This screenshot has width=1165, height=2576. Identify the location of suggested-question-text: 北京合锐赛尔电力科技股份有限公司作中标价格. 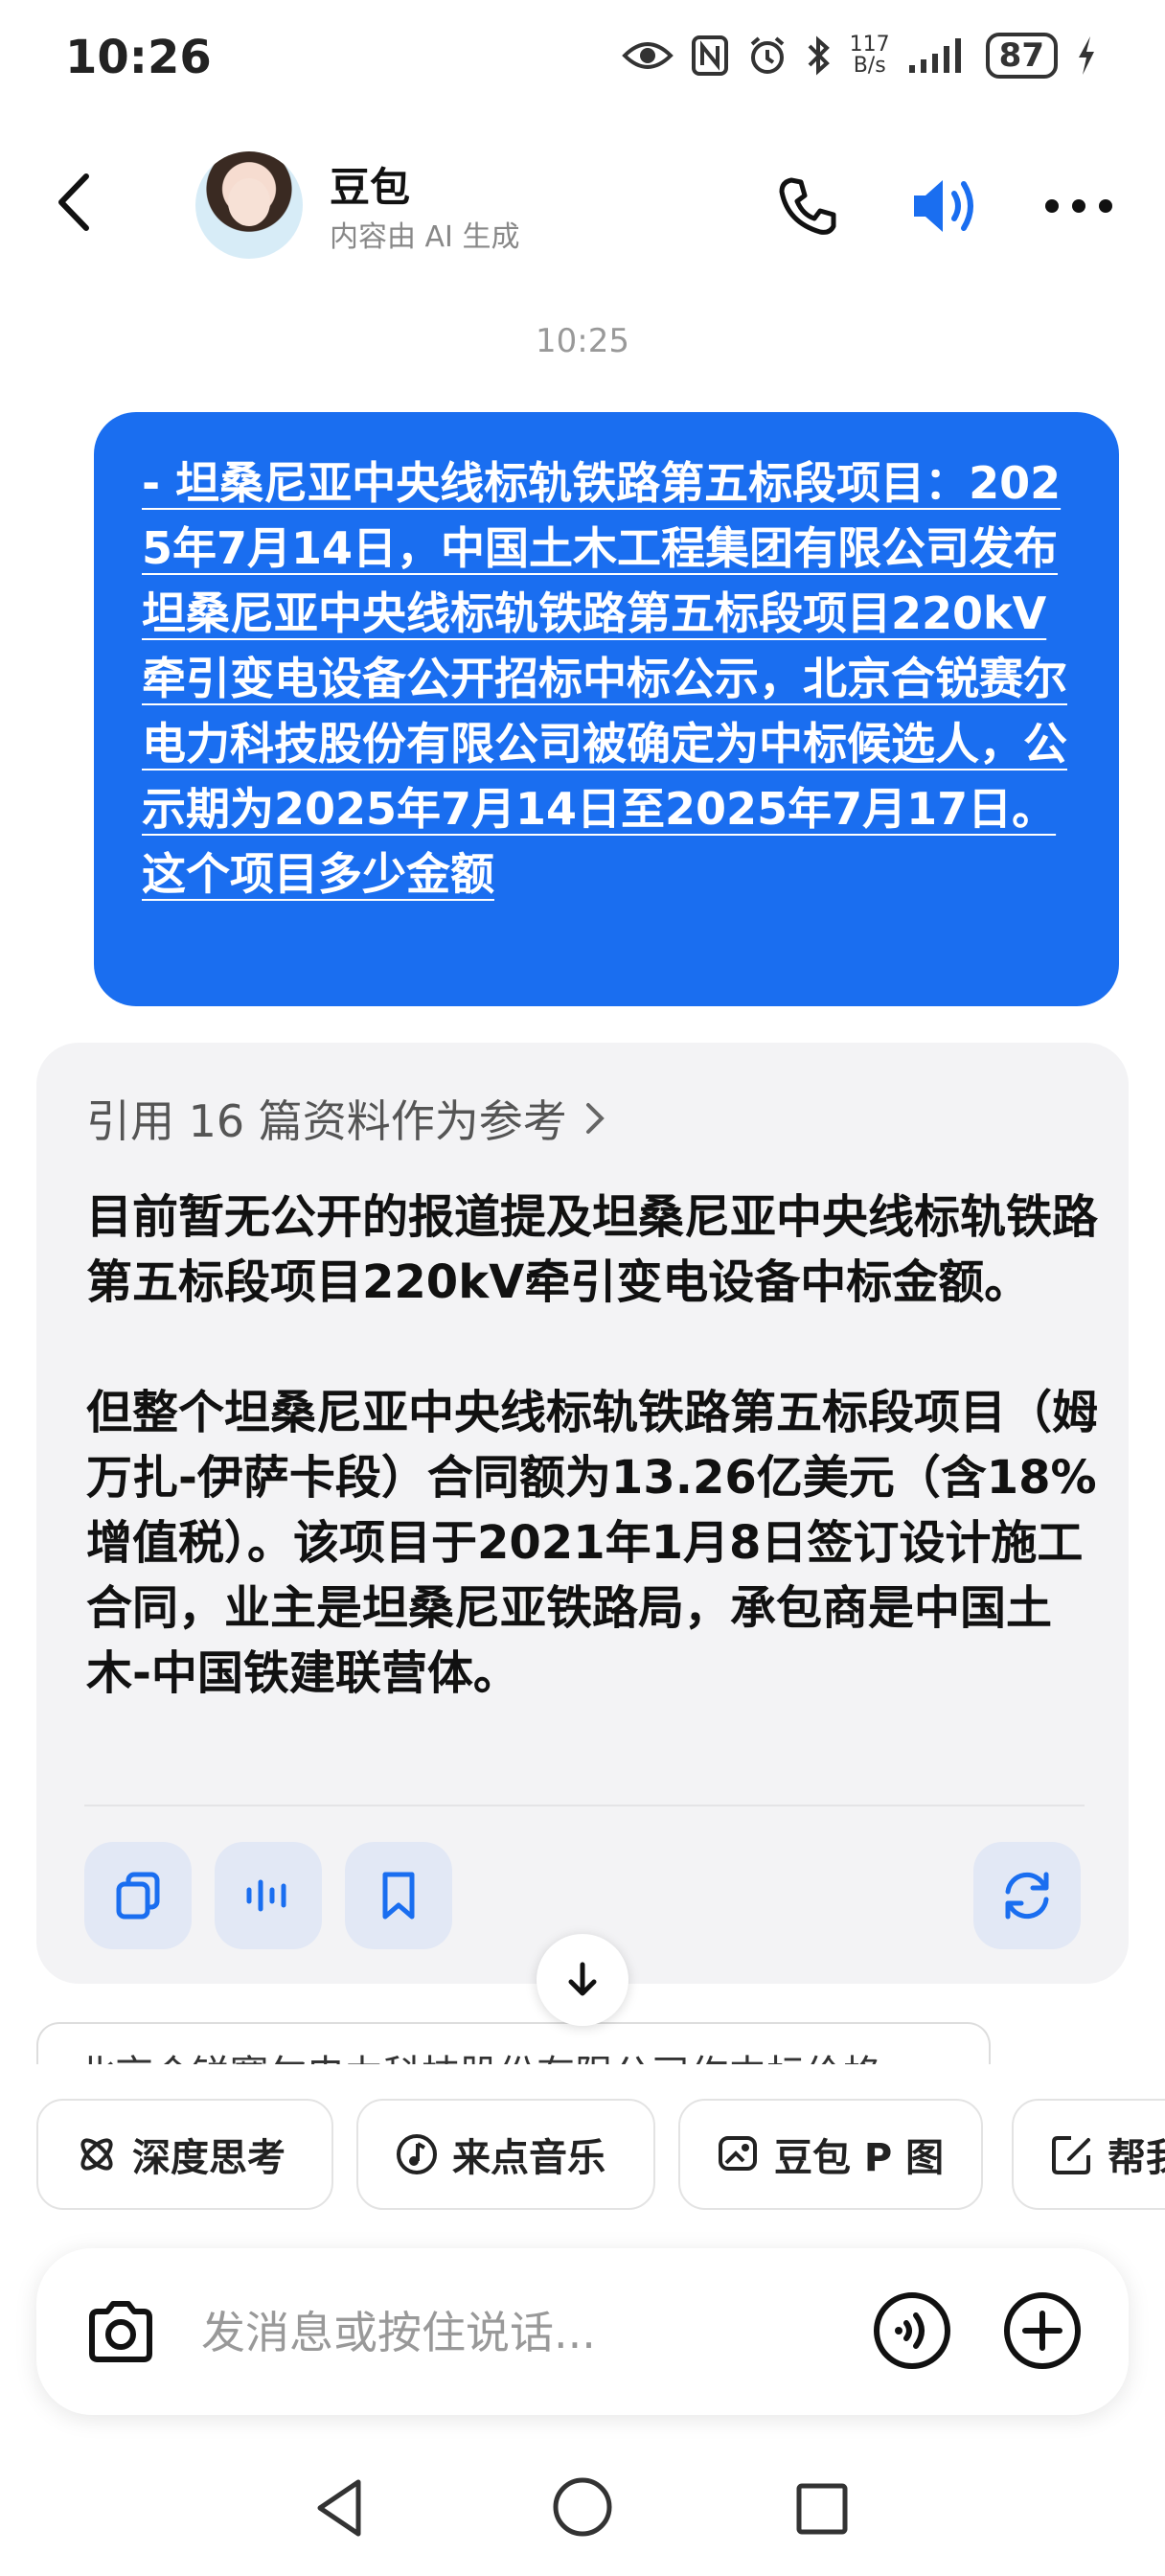
(479, 2054).